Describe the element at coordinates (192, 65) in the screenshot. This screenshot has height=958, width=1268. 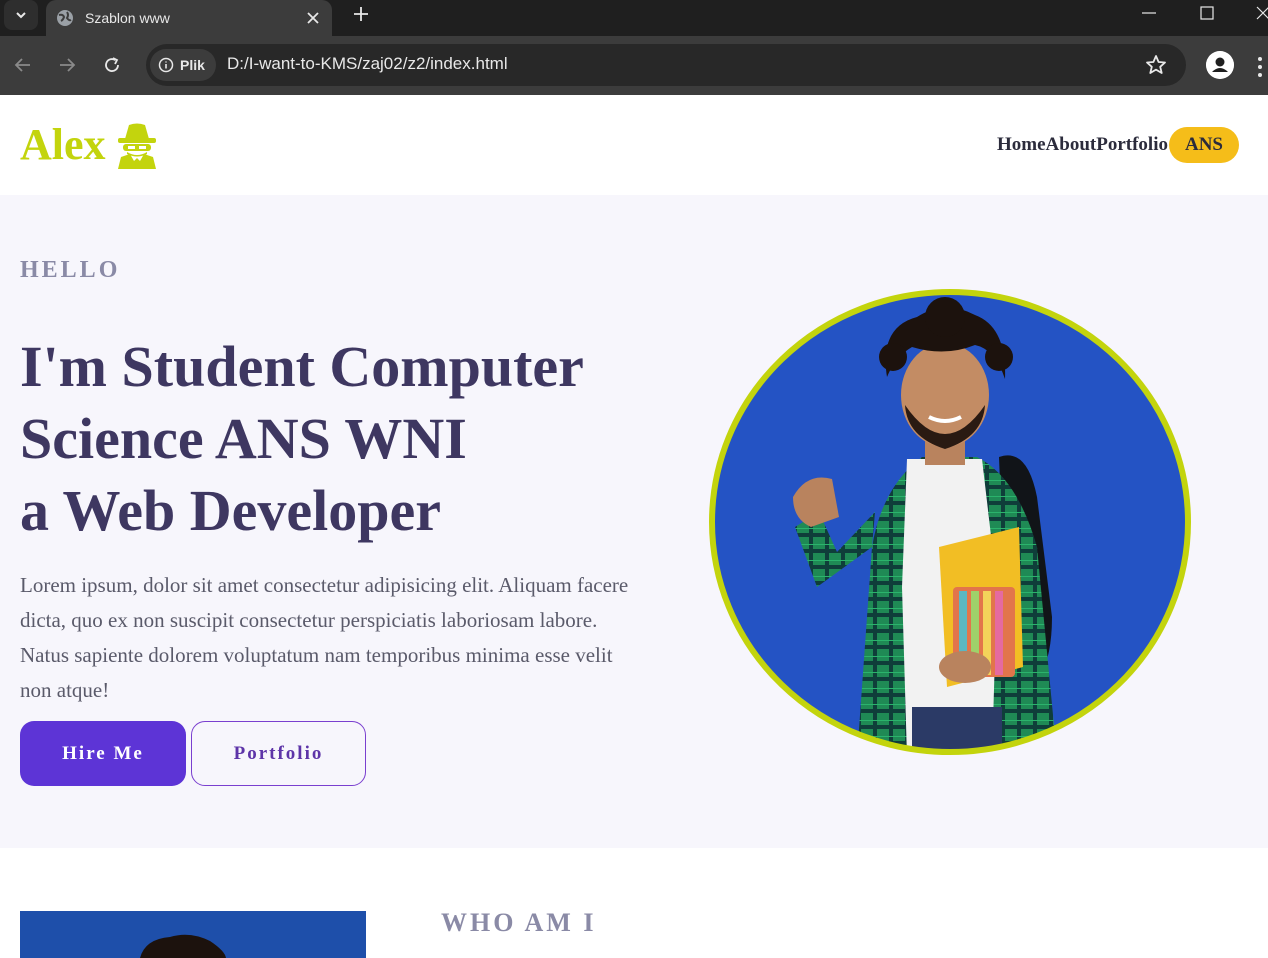
I see `site-info-label: Plik` at that location.